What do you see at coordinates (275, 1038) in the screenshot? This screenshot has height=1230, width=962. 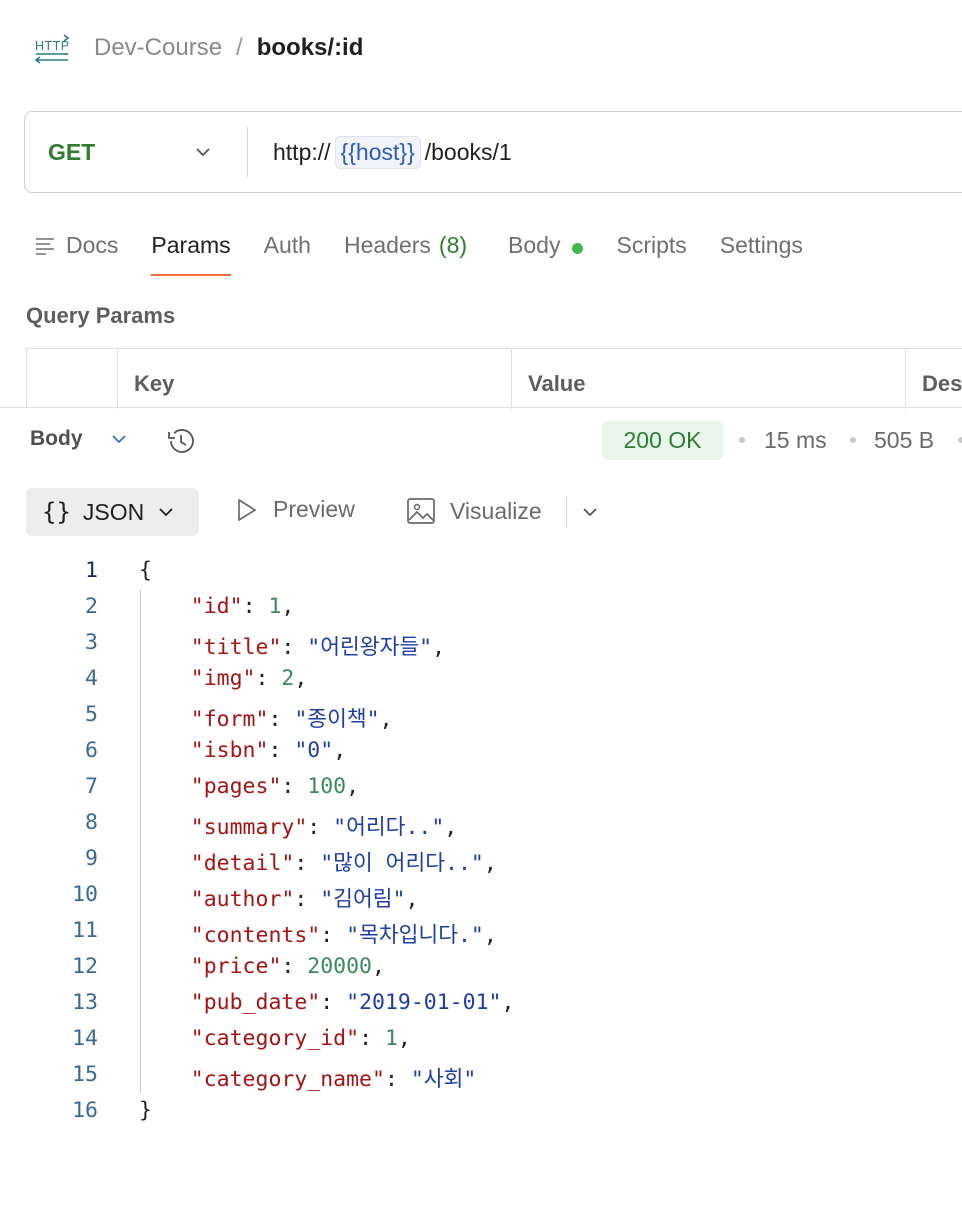 I see `code-text: "category_id": 1,` at bounding box center [275, 1038].